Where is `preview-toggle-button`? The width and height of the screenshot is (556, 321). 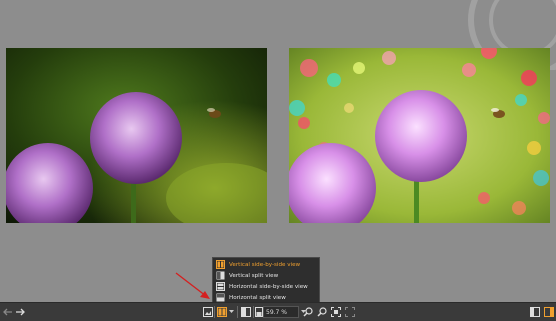
preview-toggle-button is located at coordinates (245, 311).